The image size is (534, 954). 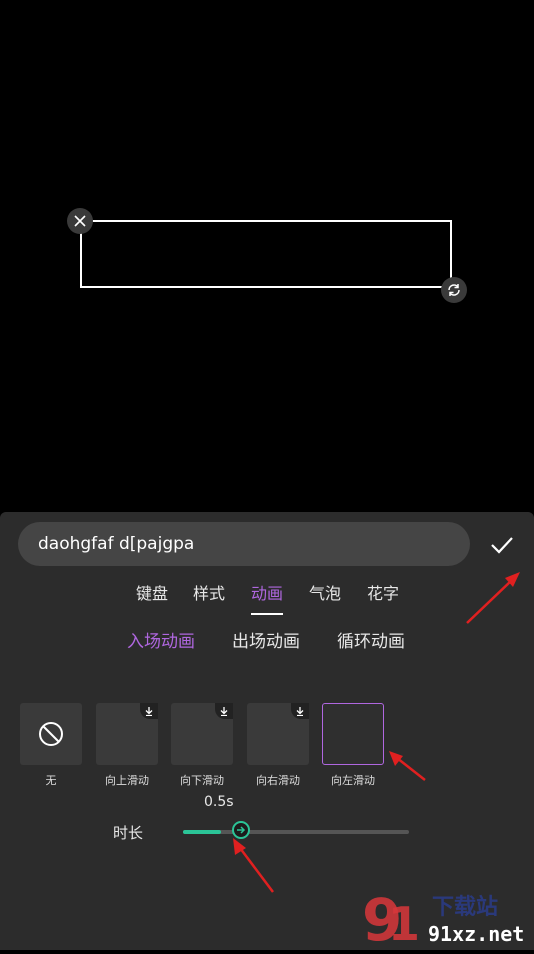 I want to click on duration-slider-fill, so click(x=202, y=832).